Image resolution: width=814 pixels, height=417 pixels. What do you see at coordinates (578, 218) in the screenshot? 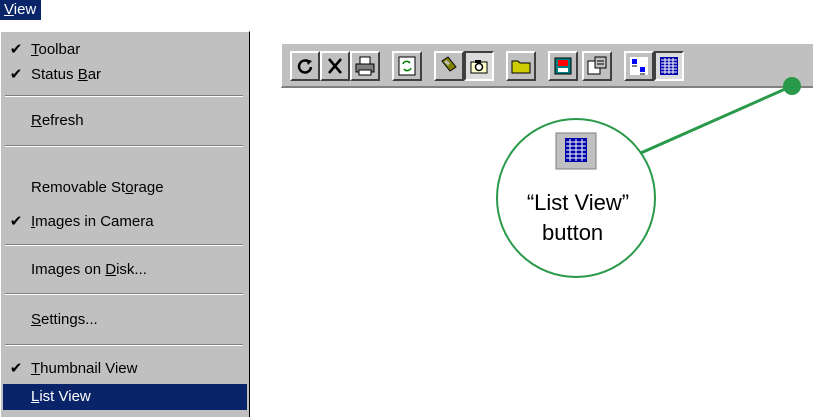
I see `callout-label: “List View” button` at bounding box center [578, 218].